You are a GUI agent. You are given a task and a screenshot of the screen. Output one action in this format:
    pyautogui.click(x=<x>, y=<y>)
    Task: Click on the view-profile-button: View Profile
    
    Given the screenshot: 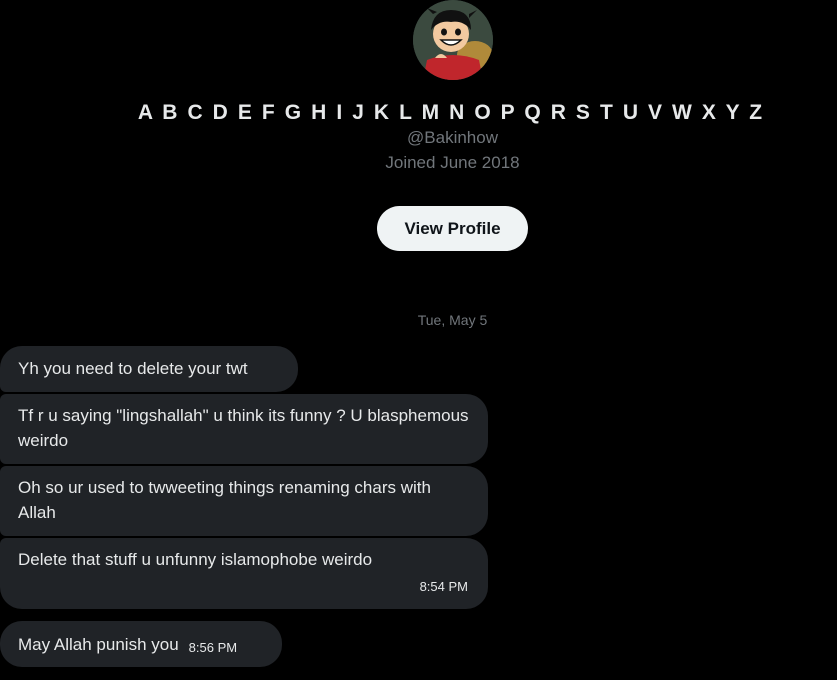 What is the action you would take?
    pyautogui.click(x=452, y=228)
    